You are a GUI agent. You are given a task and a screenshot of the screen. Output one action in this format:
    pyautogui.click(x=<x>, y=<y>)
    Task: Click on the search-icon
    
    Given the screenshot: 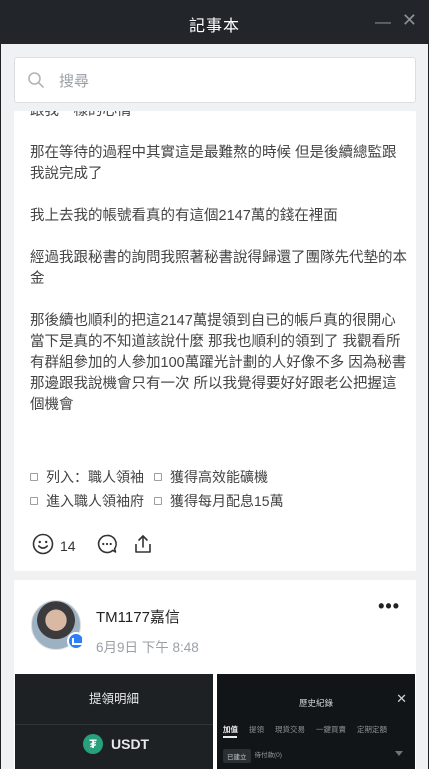 What is the action you would take?
    pyautogui.click(x=36, y=80)
    